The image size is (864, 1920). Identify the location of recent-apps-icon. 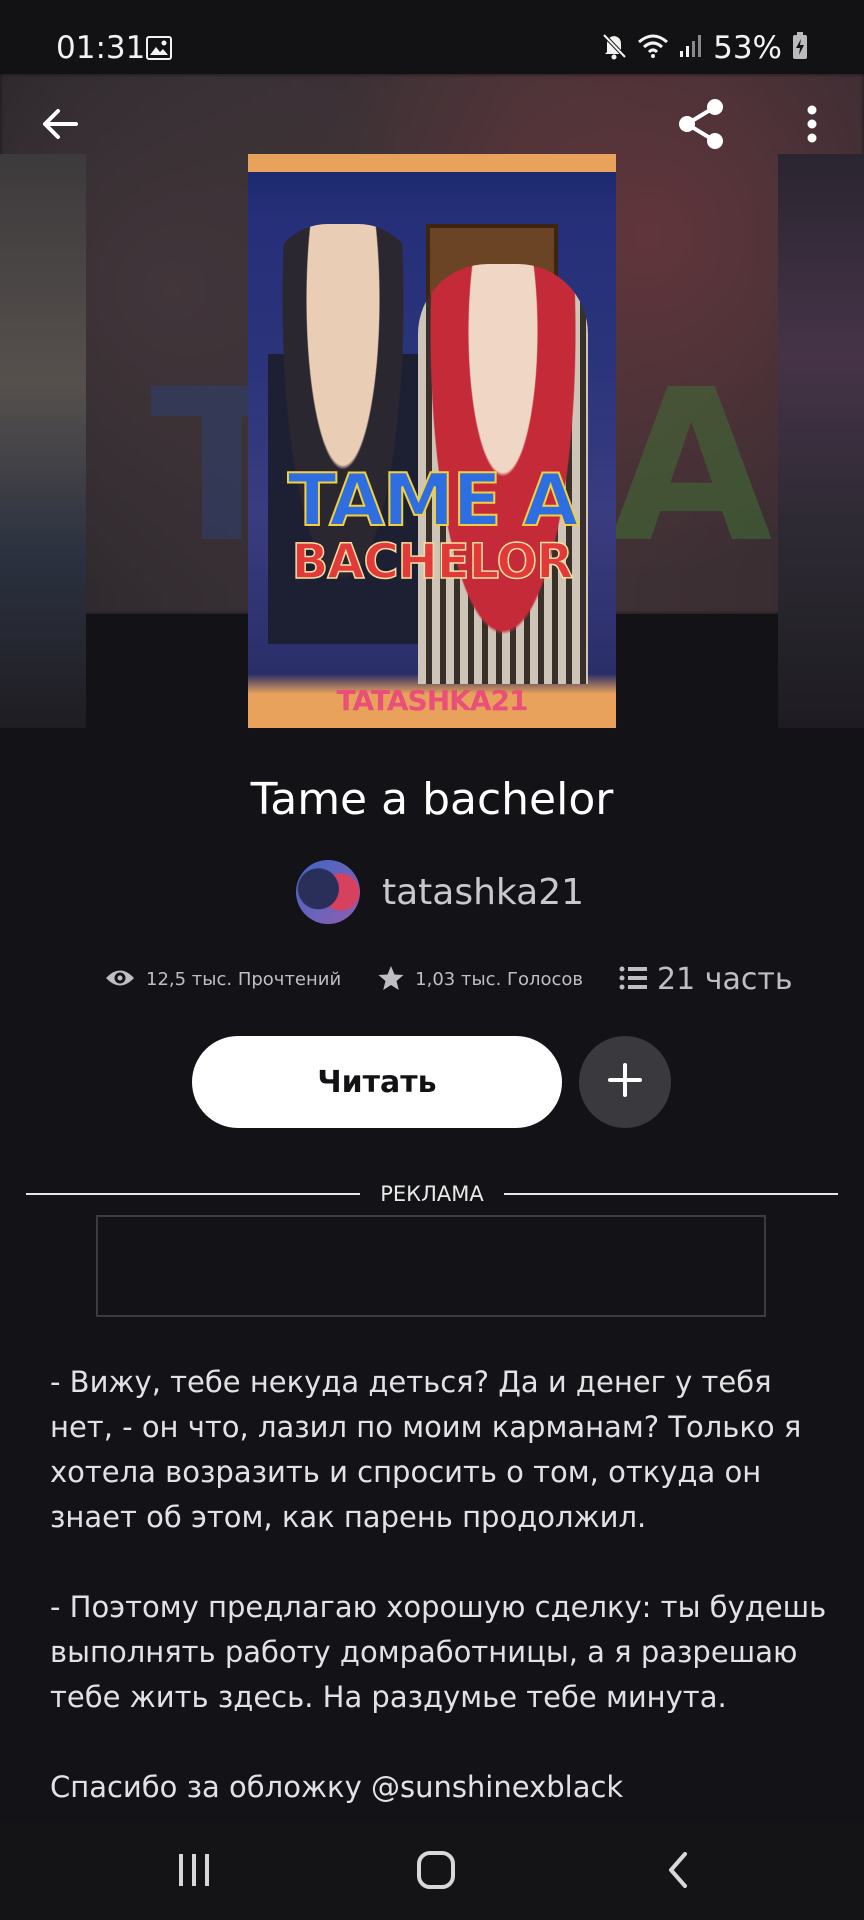
(194, 1872).